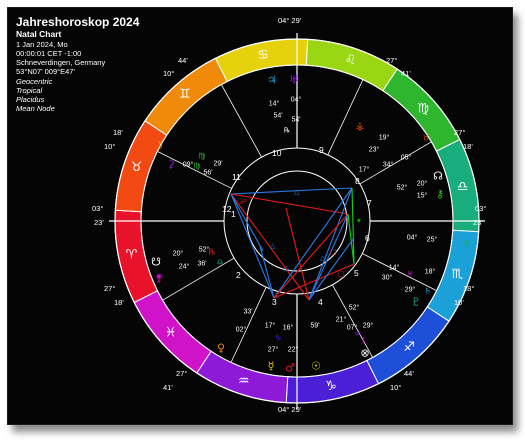  I want to click on house-3: 3, so click(274, 302).